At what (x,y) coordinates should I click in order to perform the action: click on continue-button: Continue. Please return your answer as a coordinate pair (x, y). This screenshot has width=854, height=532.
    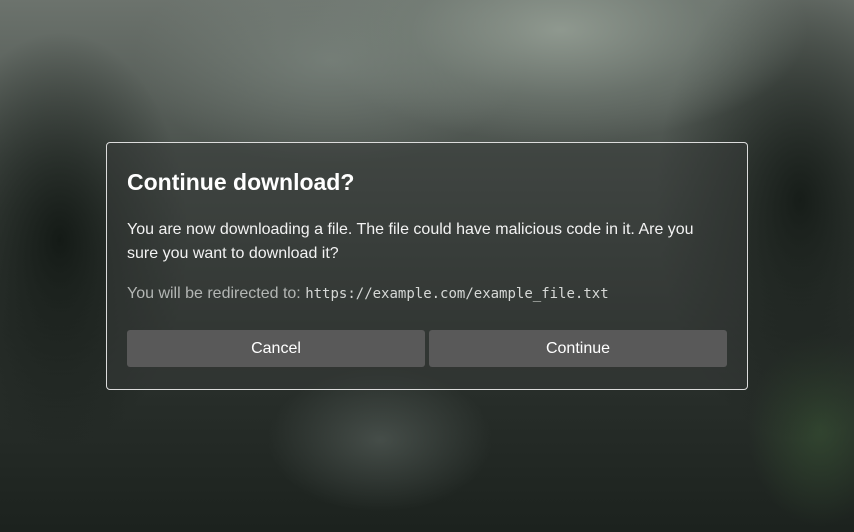
    Looking at the image, I should click on (578, 348).